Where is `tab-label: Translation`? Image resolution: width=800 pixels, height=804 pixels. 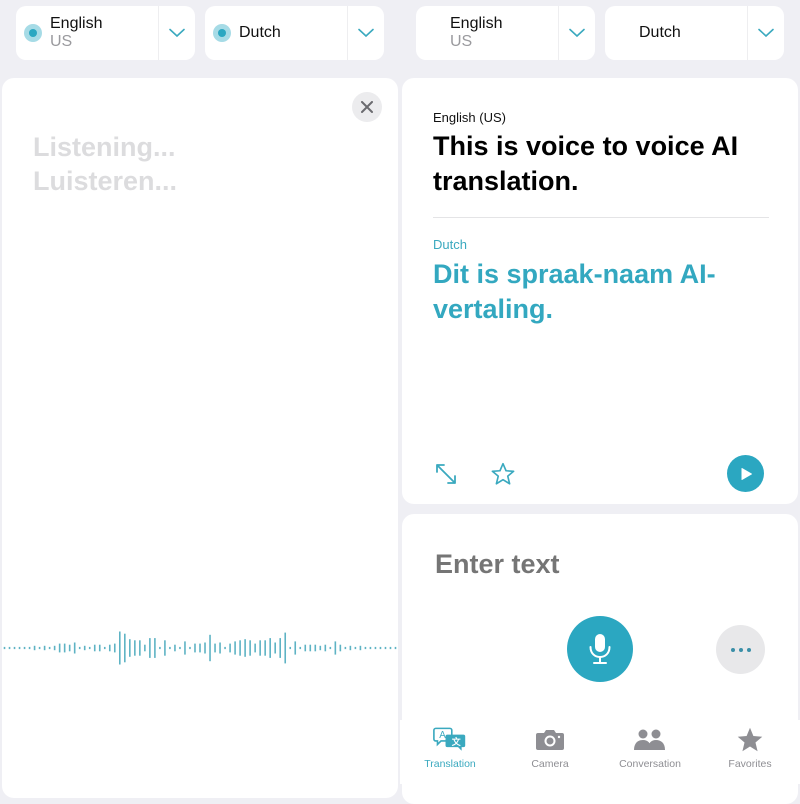
tab-label: Translation is located at coordinates (450, 764).